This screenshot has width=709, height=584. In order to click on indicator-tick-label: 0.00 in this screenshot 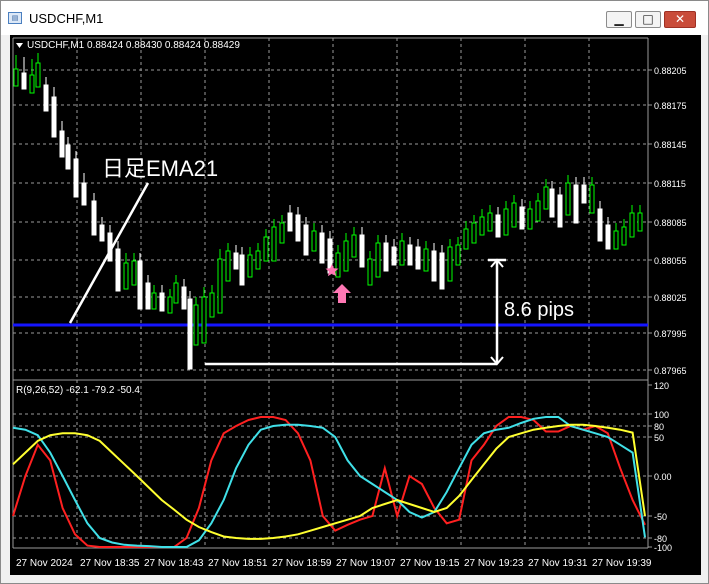, I will do `click(663, 477)`.